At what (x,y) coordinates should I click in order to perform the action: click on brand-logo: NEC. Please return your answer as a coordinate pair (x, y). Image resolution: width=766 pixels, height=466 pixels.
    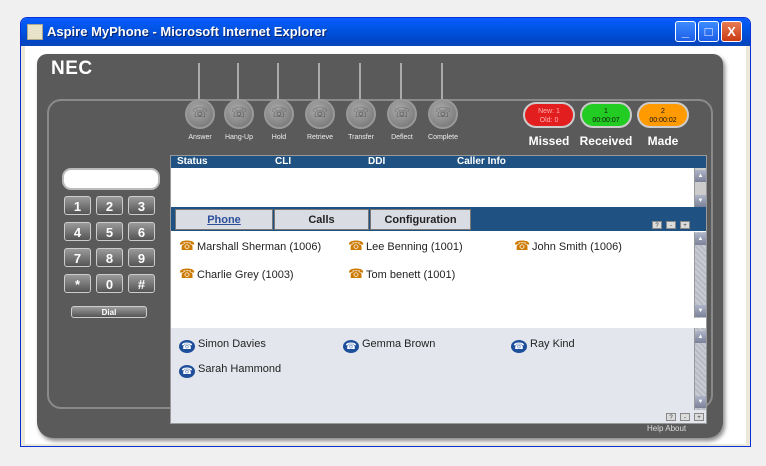
    Looking at the image, I should click on (72, 68).